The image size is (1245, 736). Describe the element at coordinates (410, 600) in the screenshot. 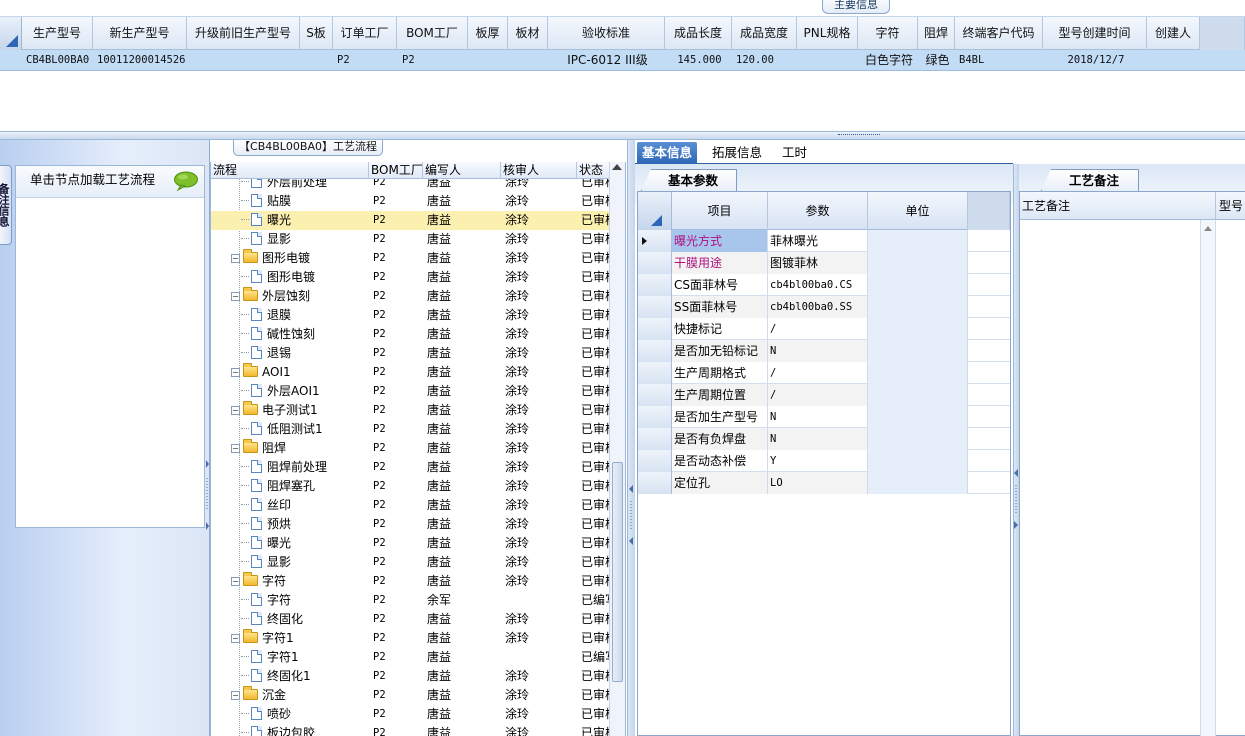

I see `tree-item-row: 字符 P2 余军 已编写` at that location.